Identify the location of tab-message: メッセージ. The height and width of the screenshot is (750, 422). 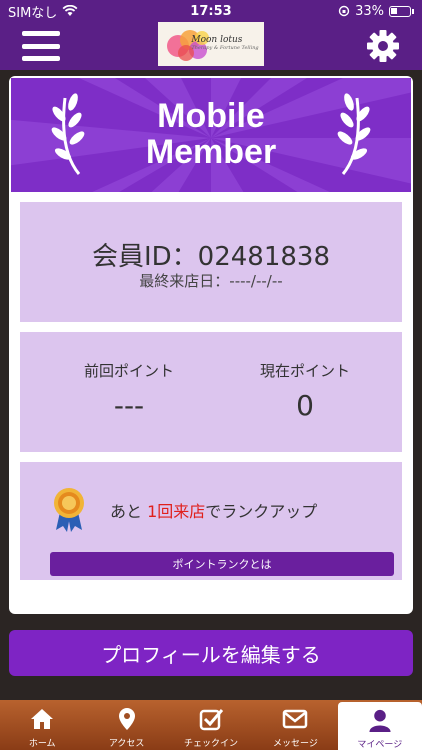
(295, 725).